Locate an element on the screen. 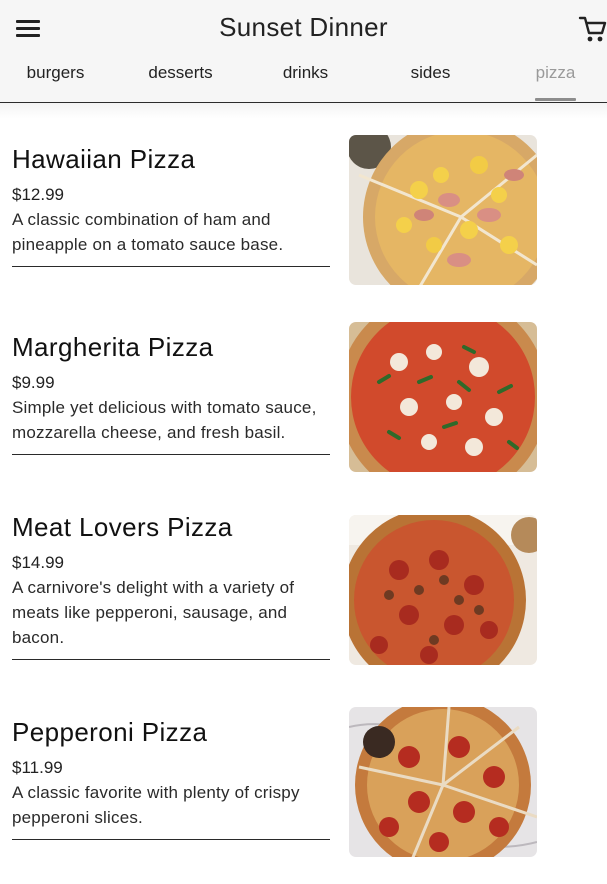  category-tabs: burgers desserts drinks sides pizza is located at coordinates (303, 81).